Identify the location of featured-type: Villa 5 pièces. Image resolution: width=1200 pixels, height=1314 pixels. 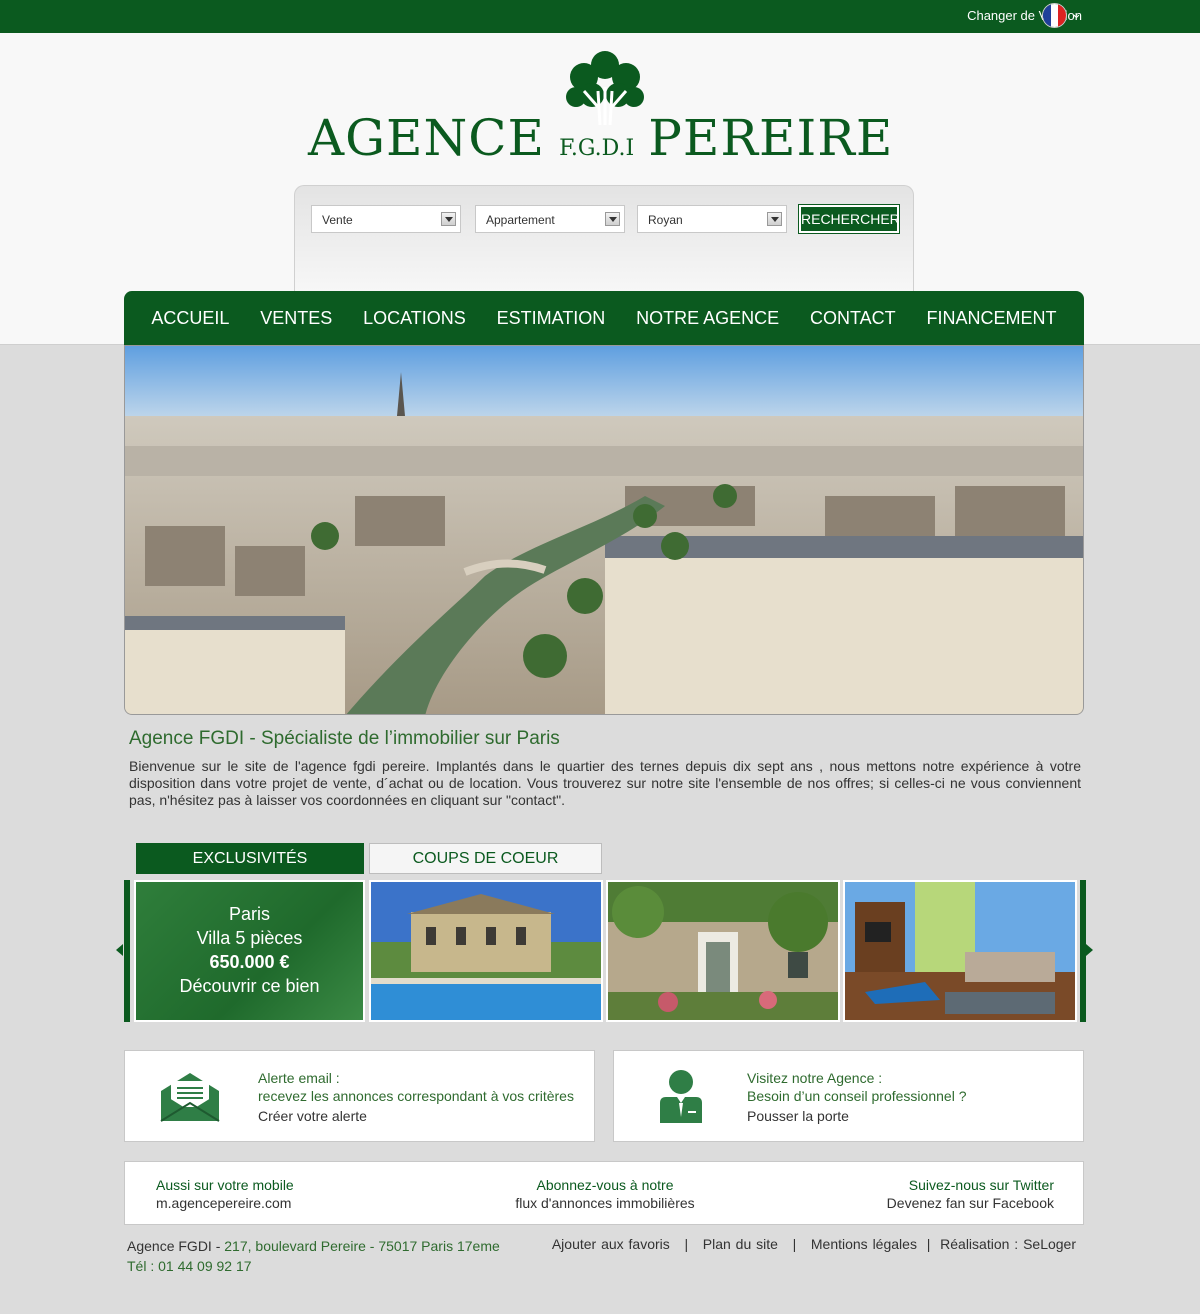
(249, 938).